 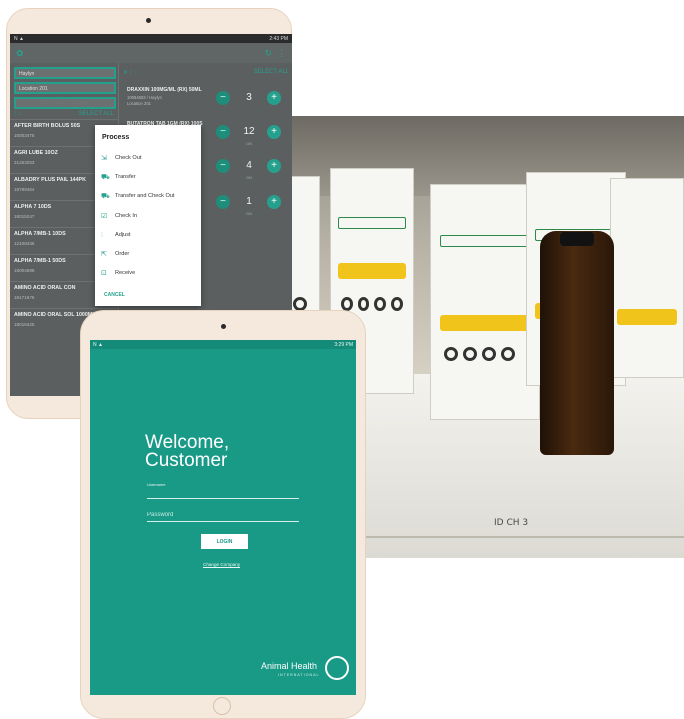 What do you see at coordinates (511, 523) in the screenshot?
I see `shelf-tag: ID CH 3` at bounding box center [511, 523].